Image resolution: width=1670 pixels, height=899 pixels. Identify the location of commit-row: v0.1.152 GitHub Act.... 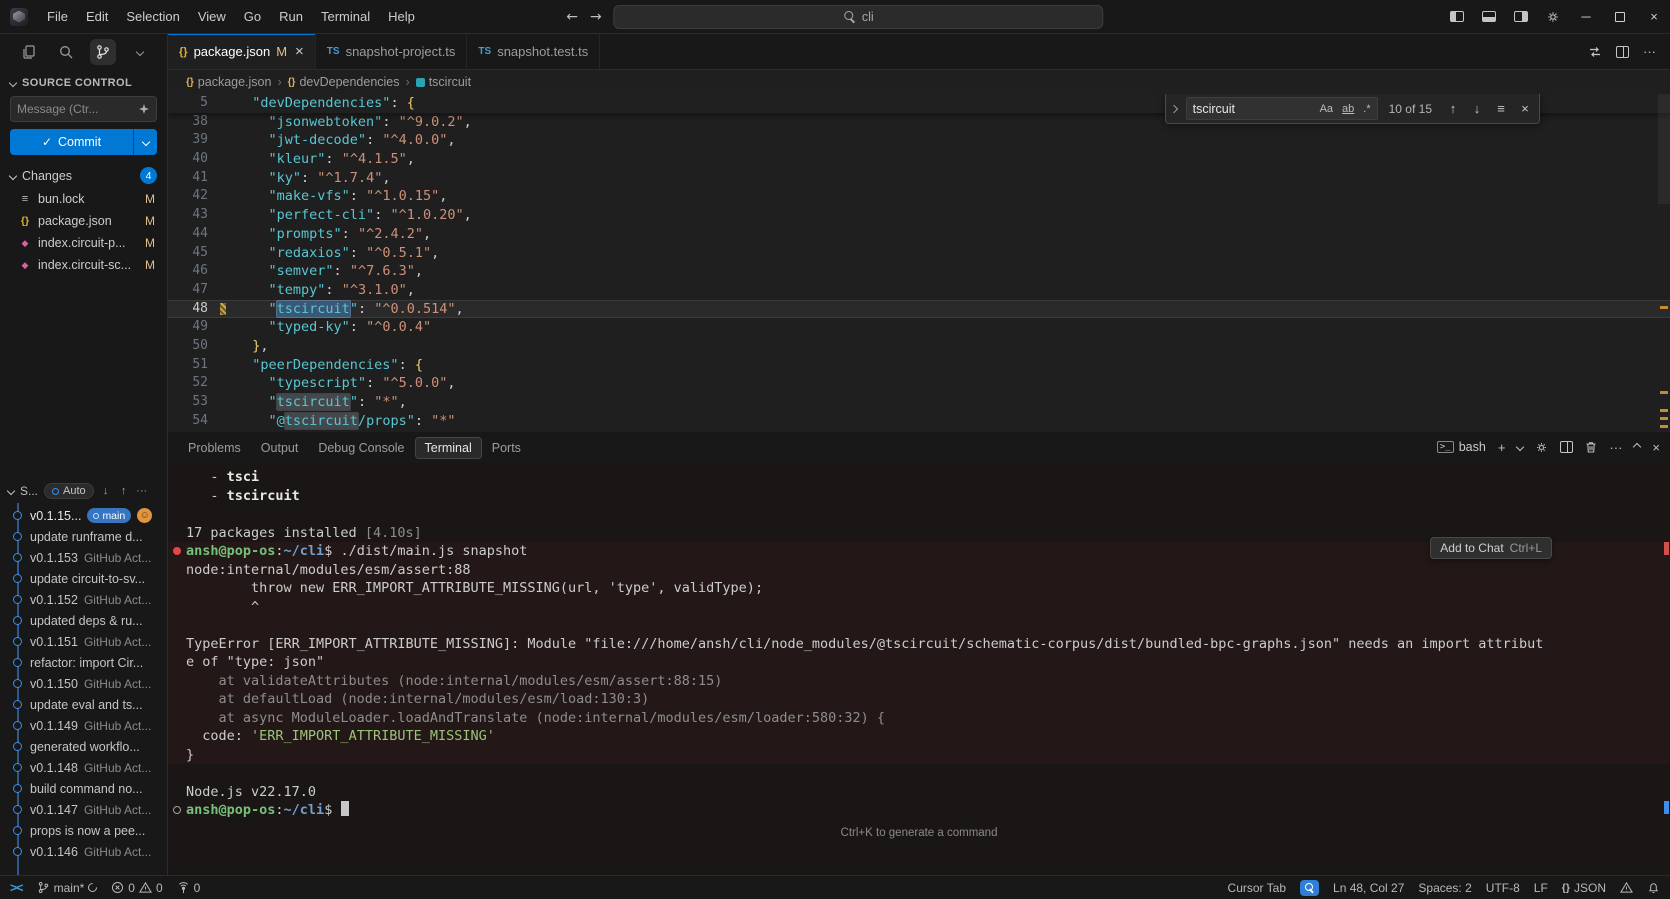
(83, 599).